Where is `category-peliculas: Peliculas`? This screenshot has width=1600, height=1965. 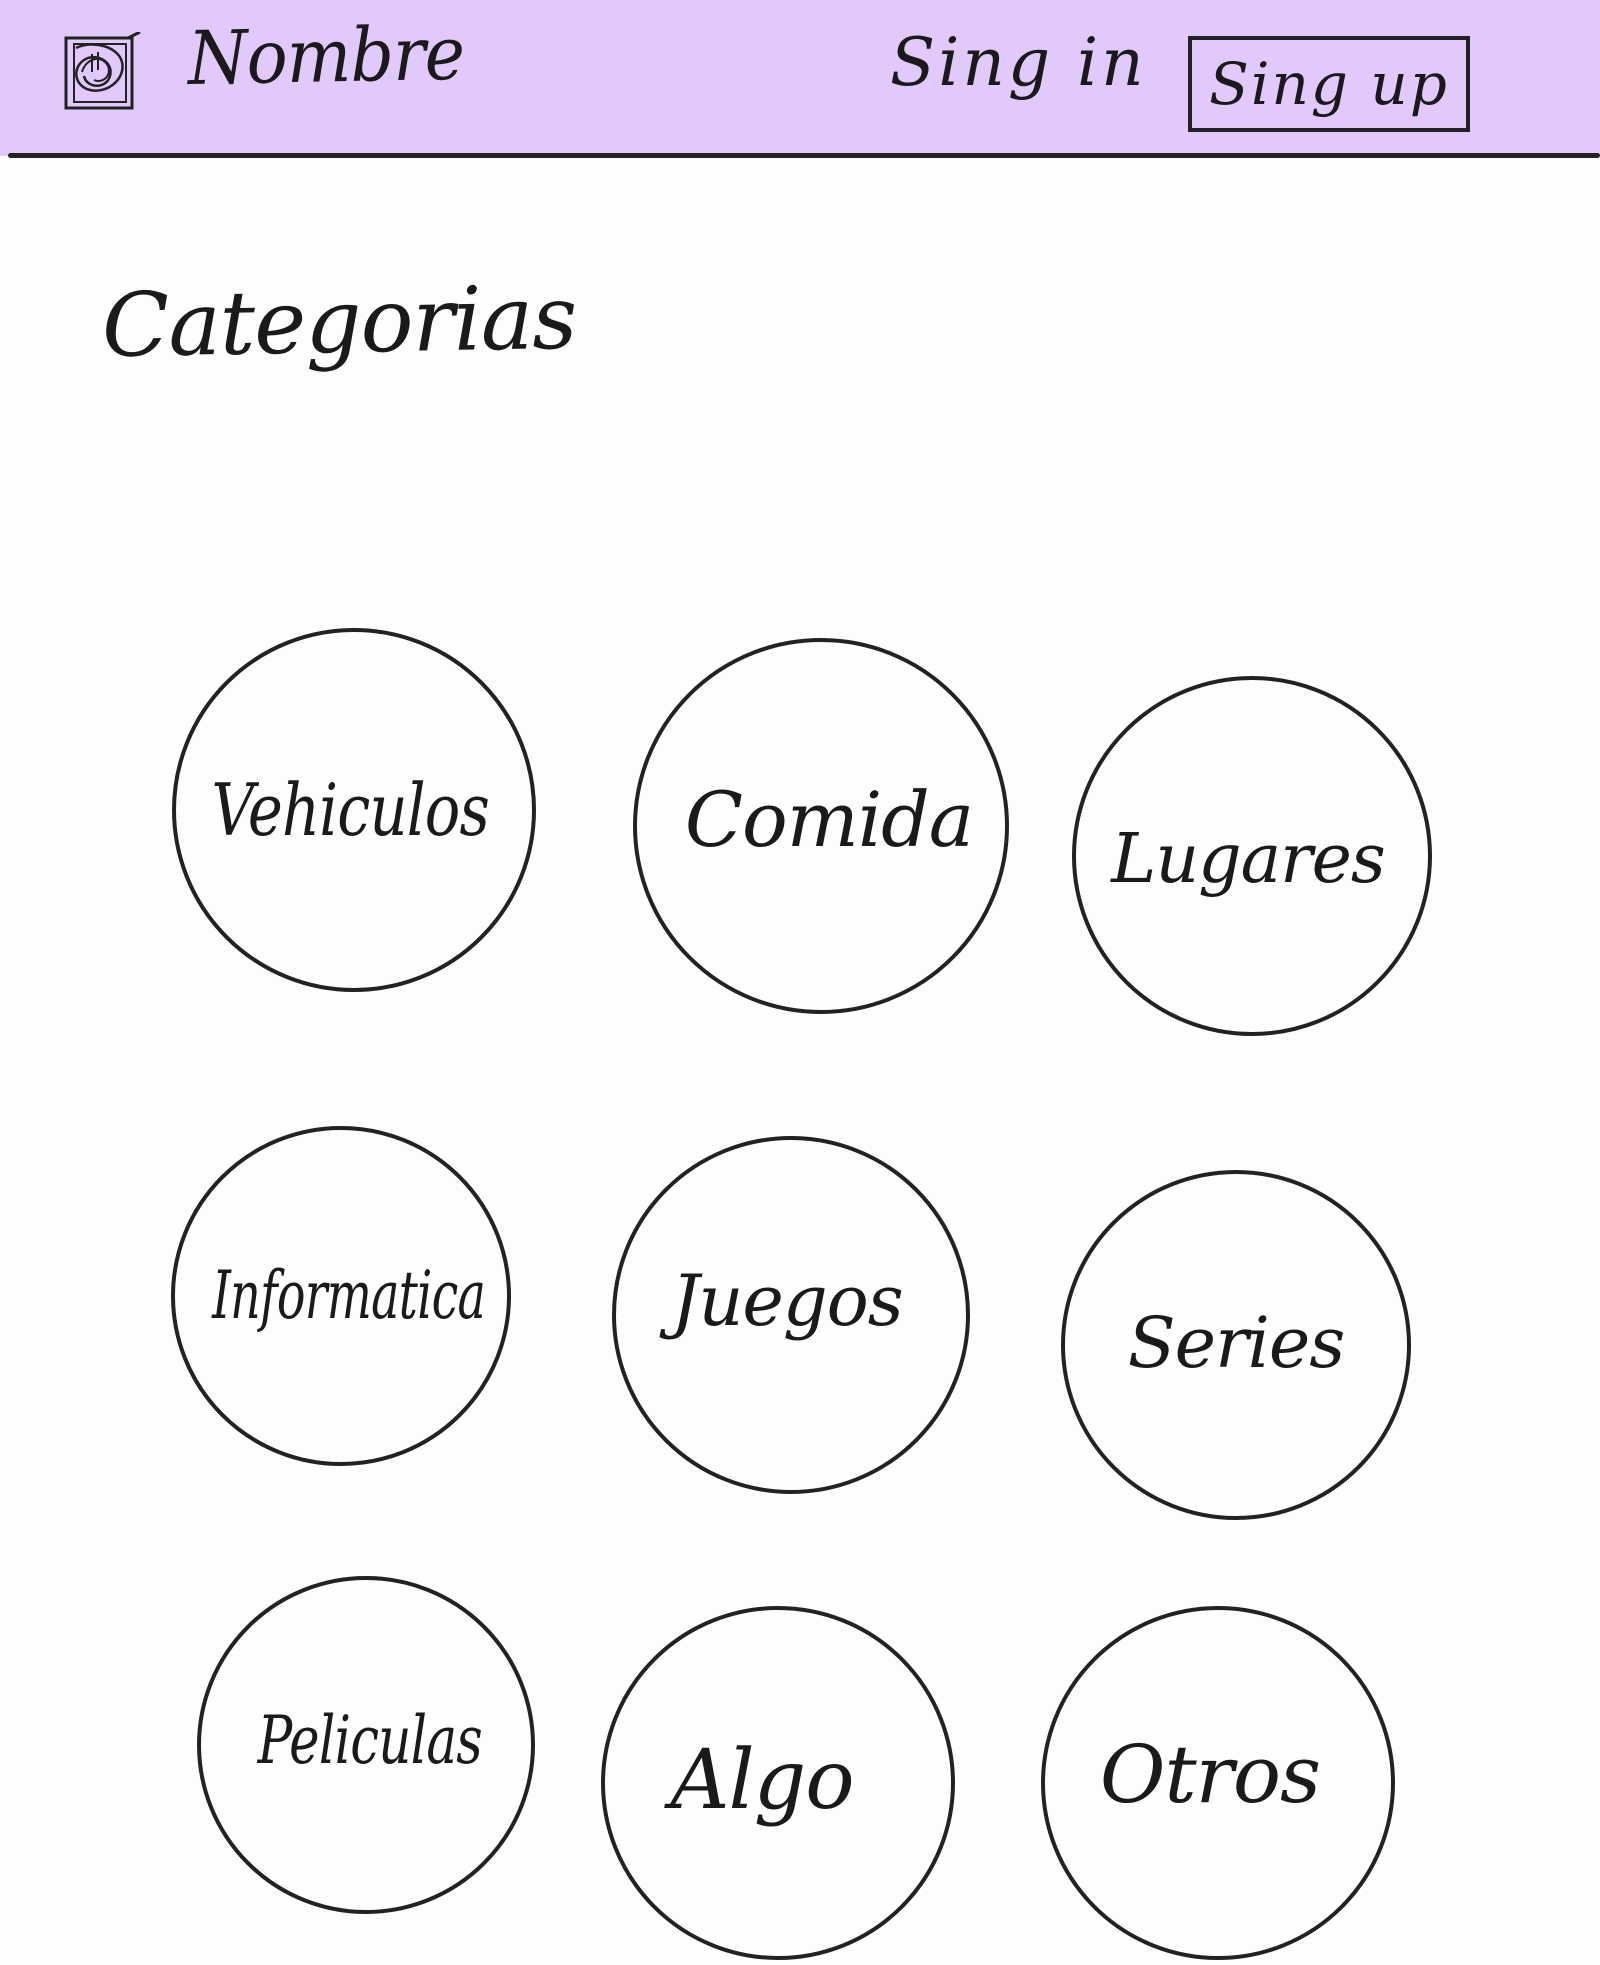 category-peliculas: Peliculas is located at coordinates (366, 1745).